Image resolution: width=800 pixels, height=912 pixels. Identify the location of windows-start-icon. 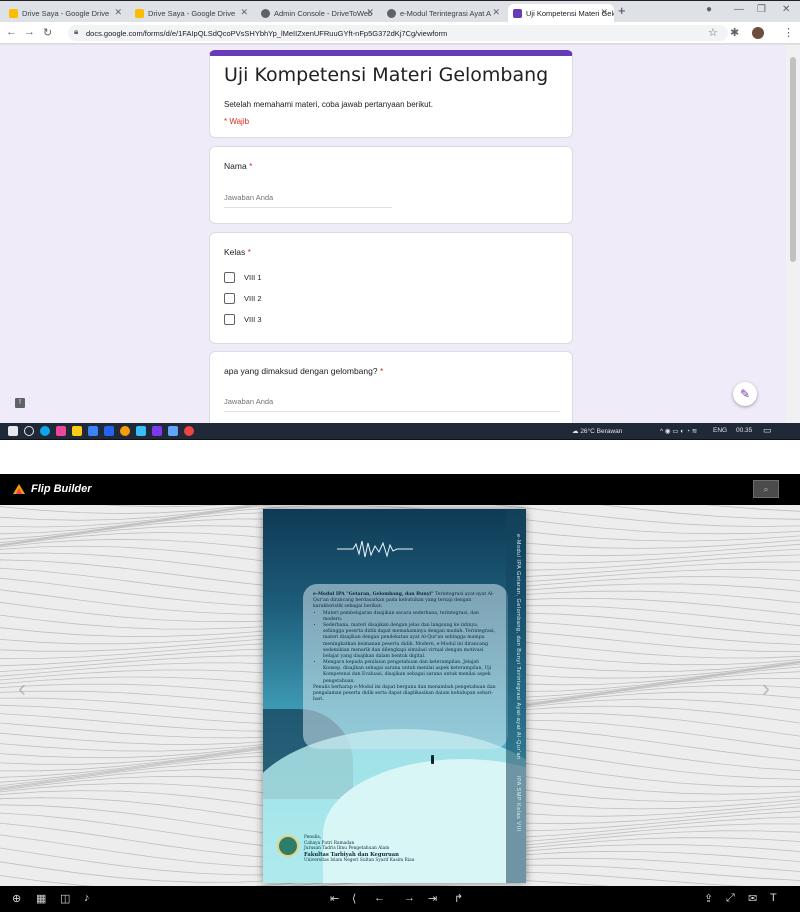
(13, 431).